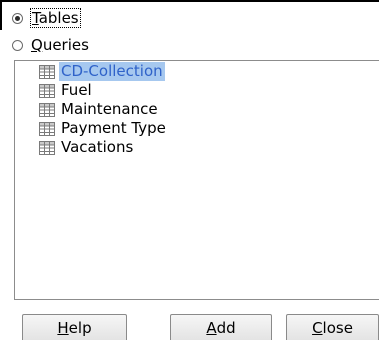 The height and width of the screenshot is (340, 379). I want to click on add-mnemonic: A, so click(211, 328).